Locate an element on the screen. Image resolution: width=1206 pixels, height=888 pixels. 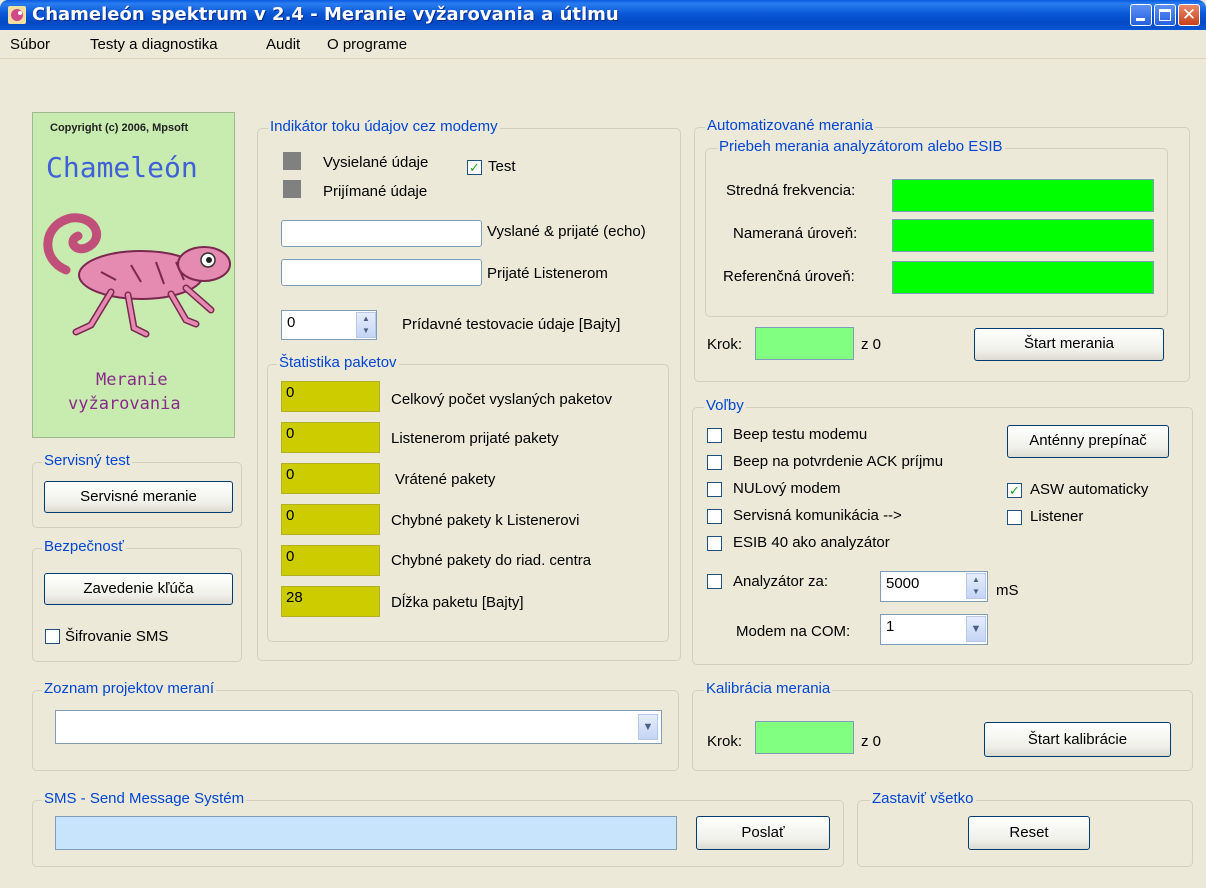
step-label: Krok: is located at coordinates (725, 344).